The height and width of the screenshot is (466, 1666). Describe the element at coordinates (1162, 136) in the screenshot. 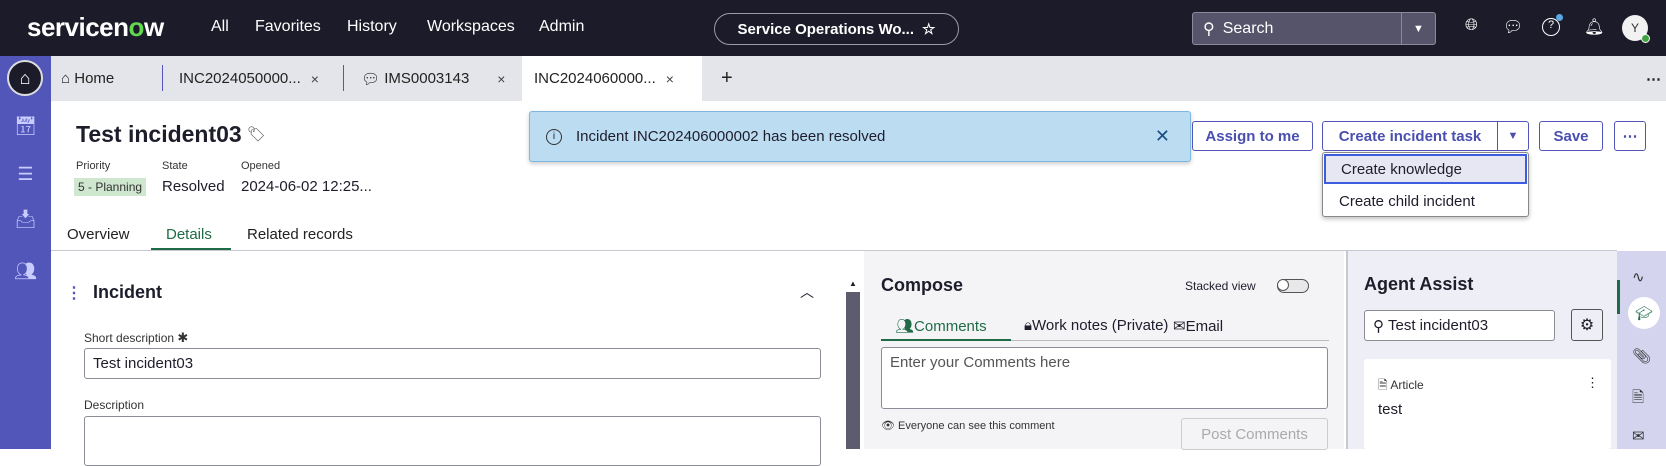

I see `close-icon: ✕` at that location.